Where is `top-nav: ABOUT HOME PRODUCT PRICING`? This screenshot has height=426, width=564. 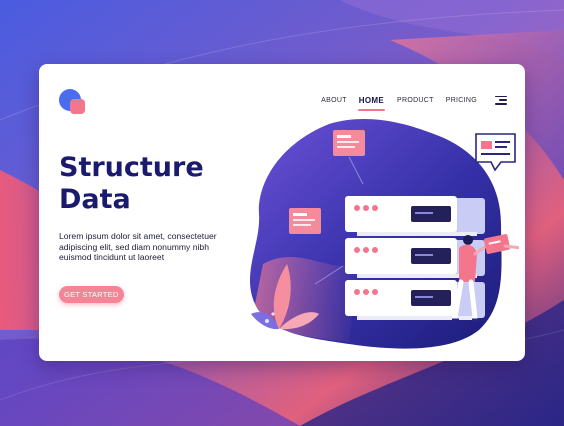
top-nav: ABOUT HOME PRODUCT PRICING is located at coordinates (414, 101).